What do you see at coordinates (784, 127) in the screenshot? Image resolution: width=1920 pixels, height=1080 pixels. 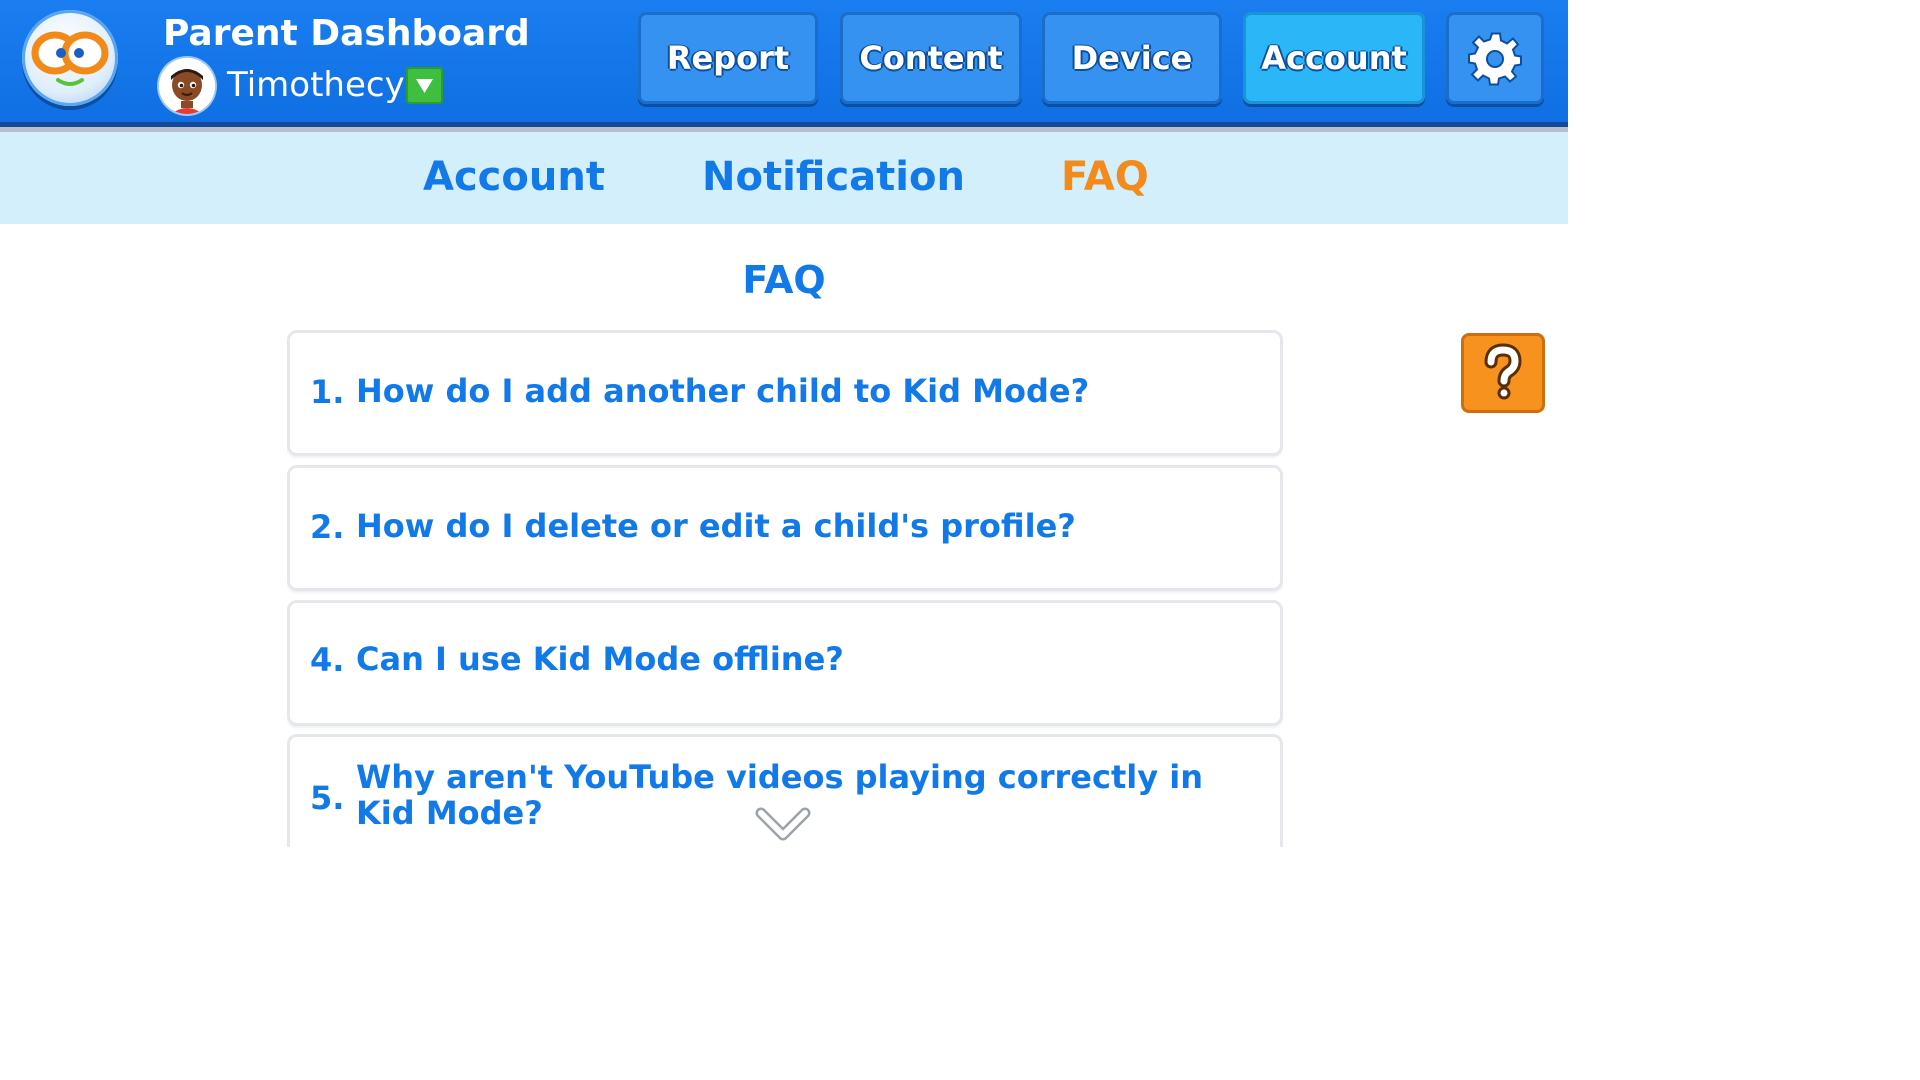 I see `header-divider` at bounding box center [784, 127].